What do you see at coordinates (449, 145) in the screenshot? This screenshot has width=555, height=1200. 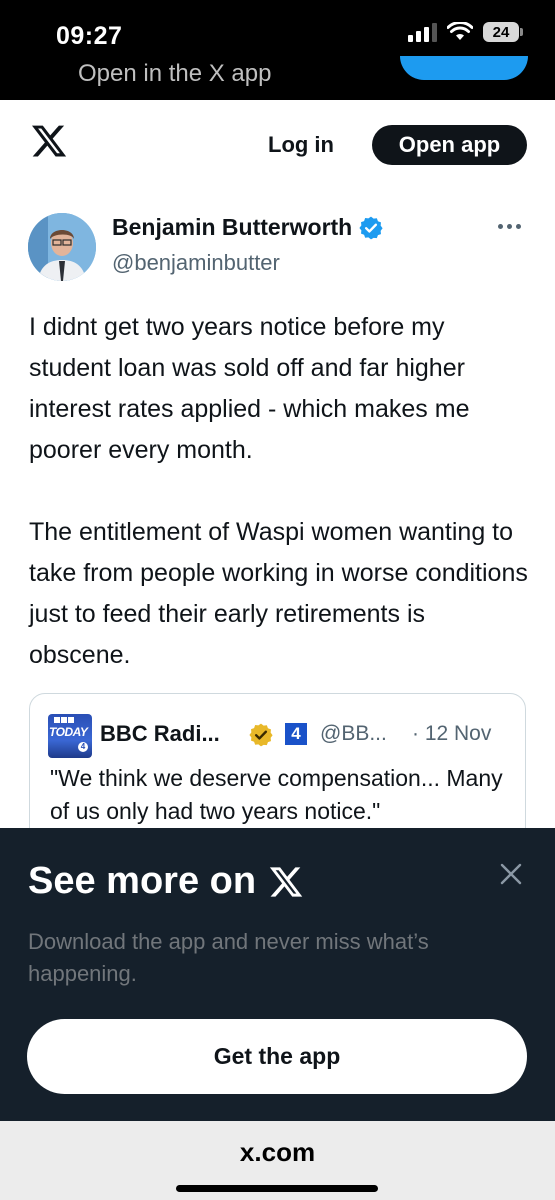 I see `open-app-button: Open app` at bounding box center [449, 145].